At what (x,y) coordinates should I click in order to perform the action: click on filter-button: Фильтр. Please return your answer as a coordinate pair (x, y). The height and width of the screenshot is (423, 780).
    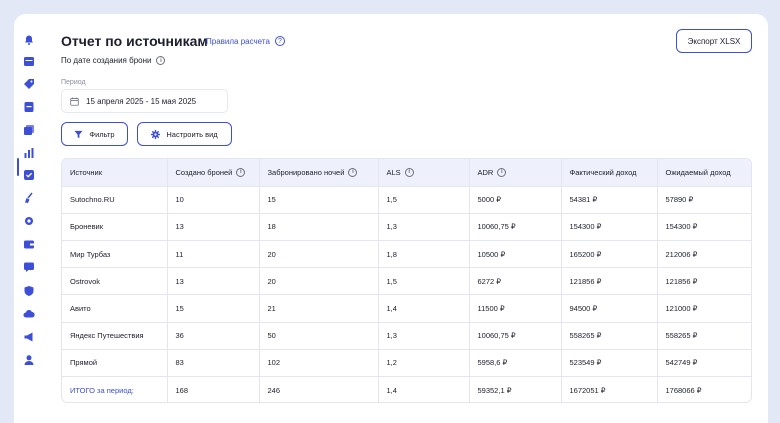
    Looking at the image, I should click on (94, 134).